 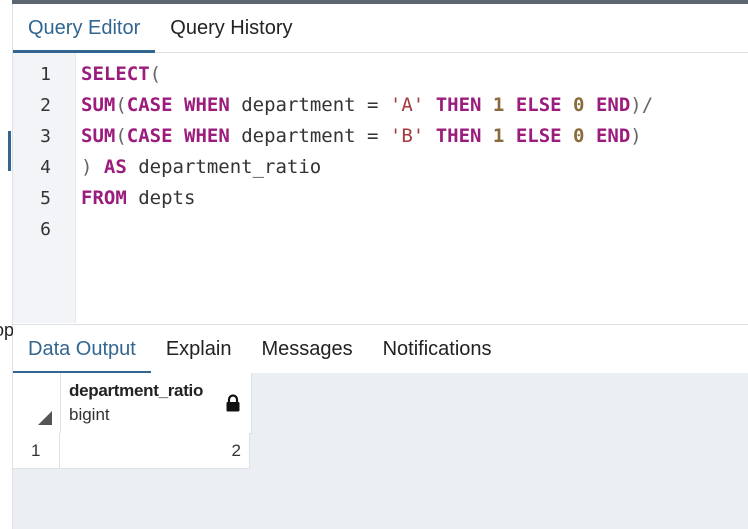 I want to click on code-token: SELECT, so click(x=115, y=74).